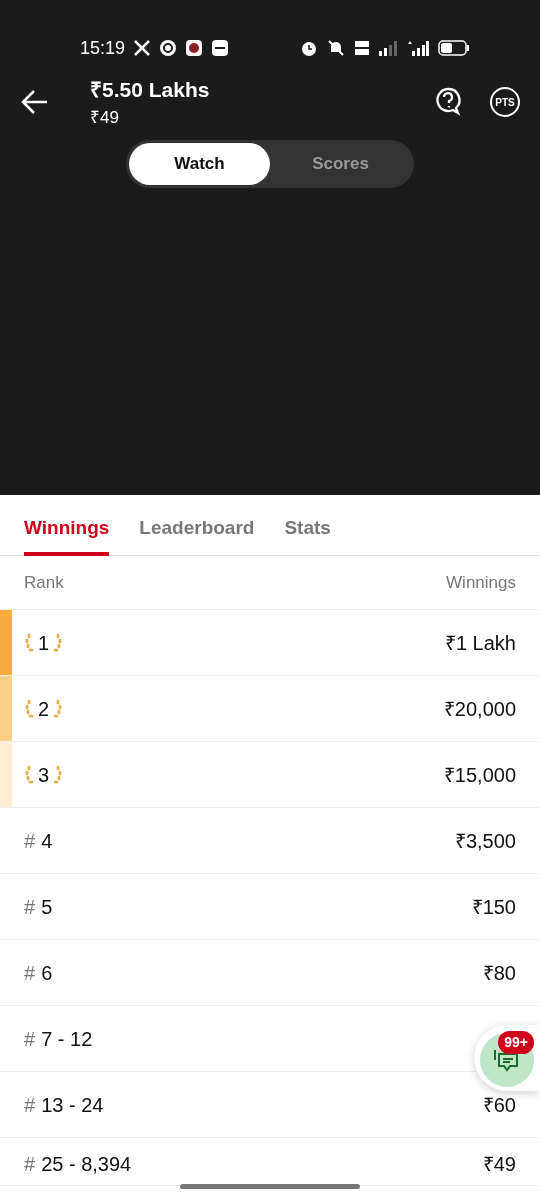 The image size is (540, 1200). Describe the element at coordinates (479, 709) in the screenshot. I see `prize-amount: ₹20,000` at that location.